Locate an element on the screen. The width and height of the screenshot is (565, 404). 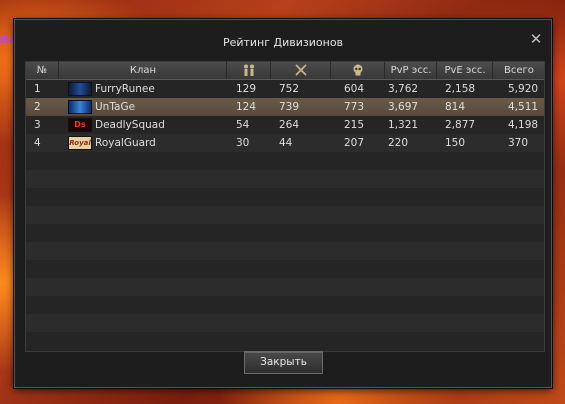
row-clan: Ds DeadlySquad is located at coordinates (116, 125).